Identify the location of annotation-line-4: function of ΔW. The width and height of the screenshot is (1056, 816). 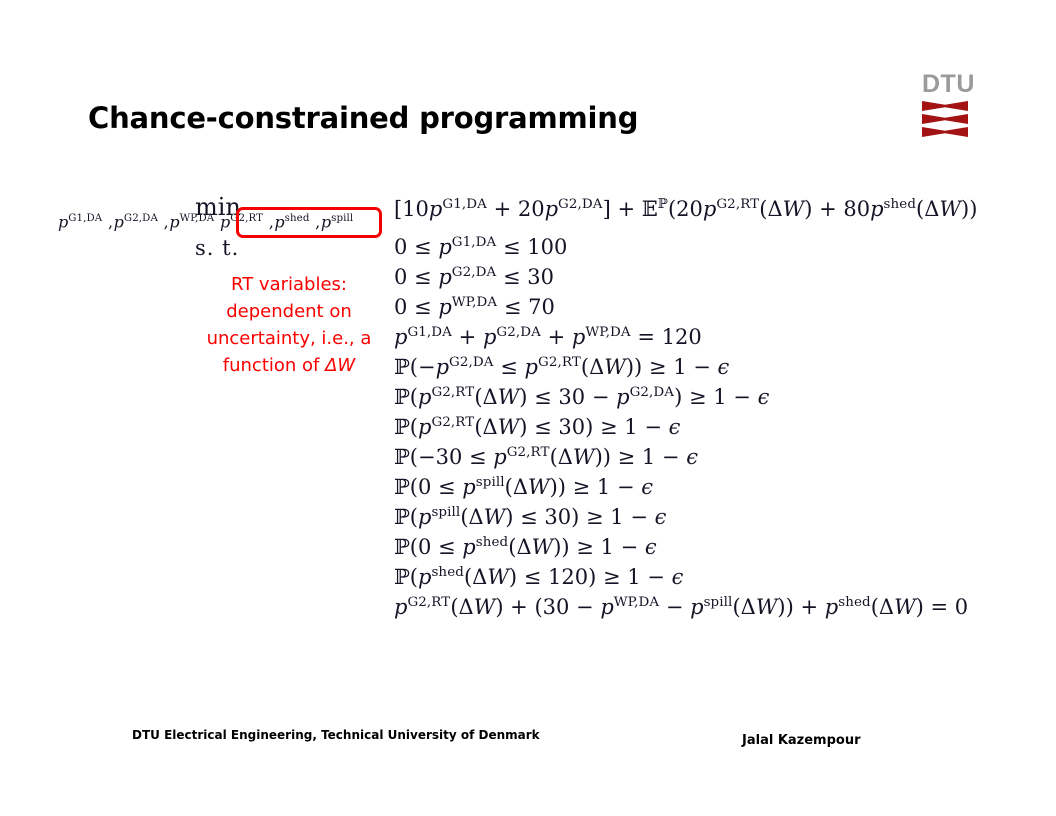
(289, 365).